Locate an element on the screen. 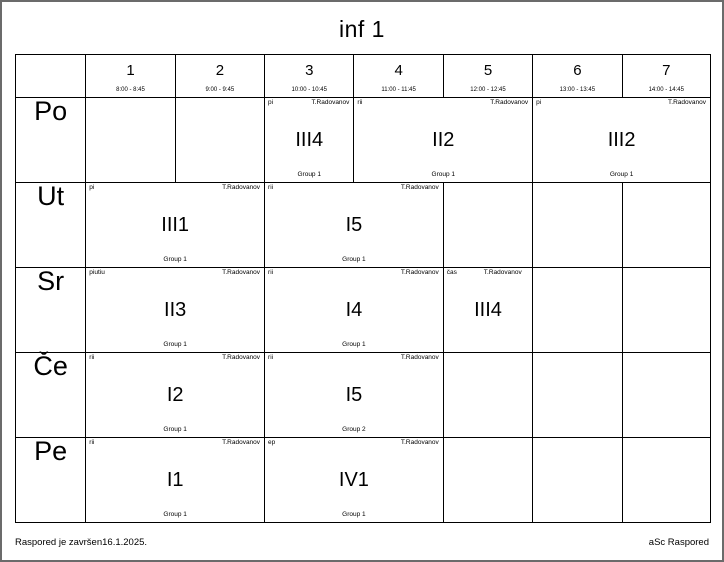 This screenshot has width=724, height=562. lesson-card: rii T.Radovanov I2 Group 1 is located at coordinates (175, 395).